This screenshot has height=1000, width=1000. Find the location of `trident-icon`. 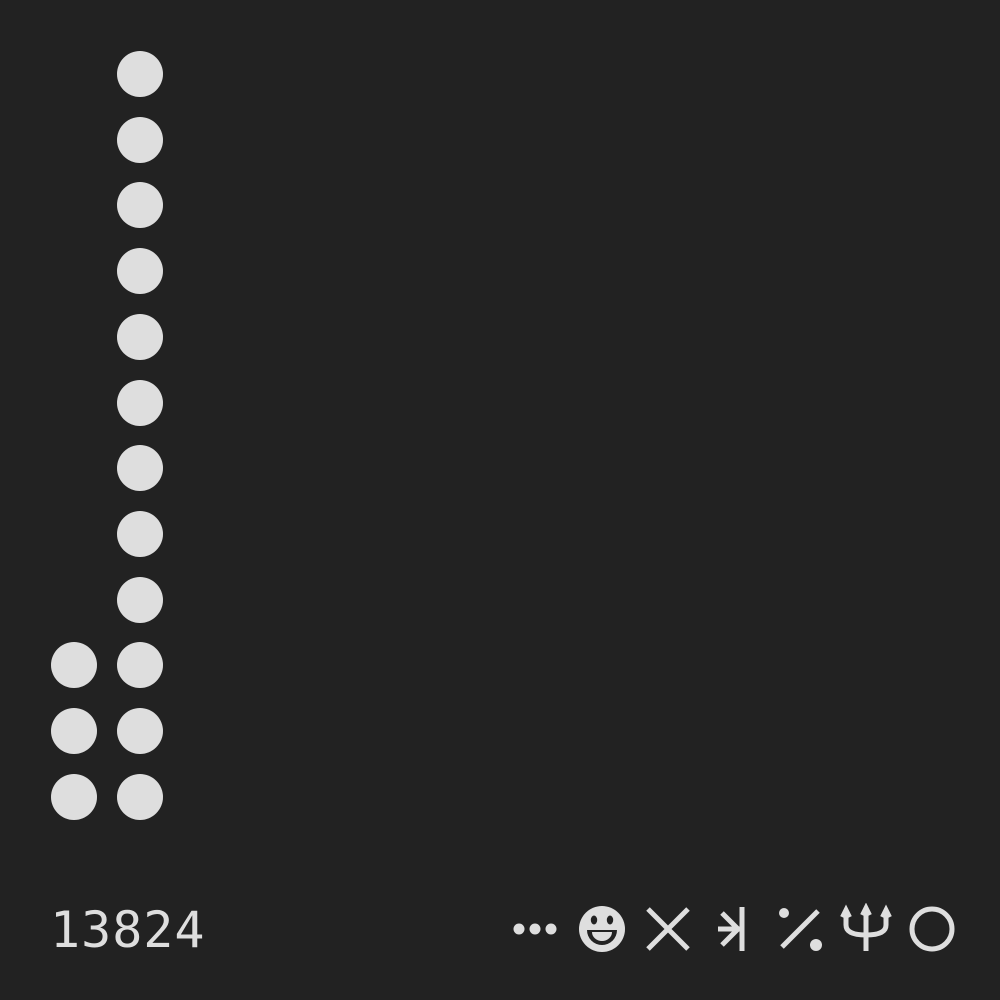

trident-icon is located at coordinates (866, 929).